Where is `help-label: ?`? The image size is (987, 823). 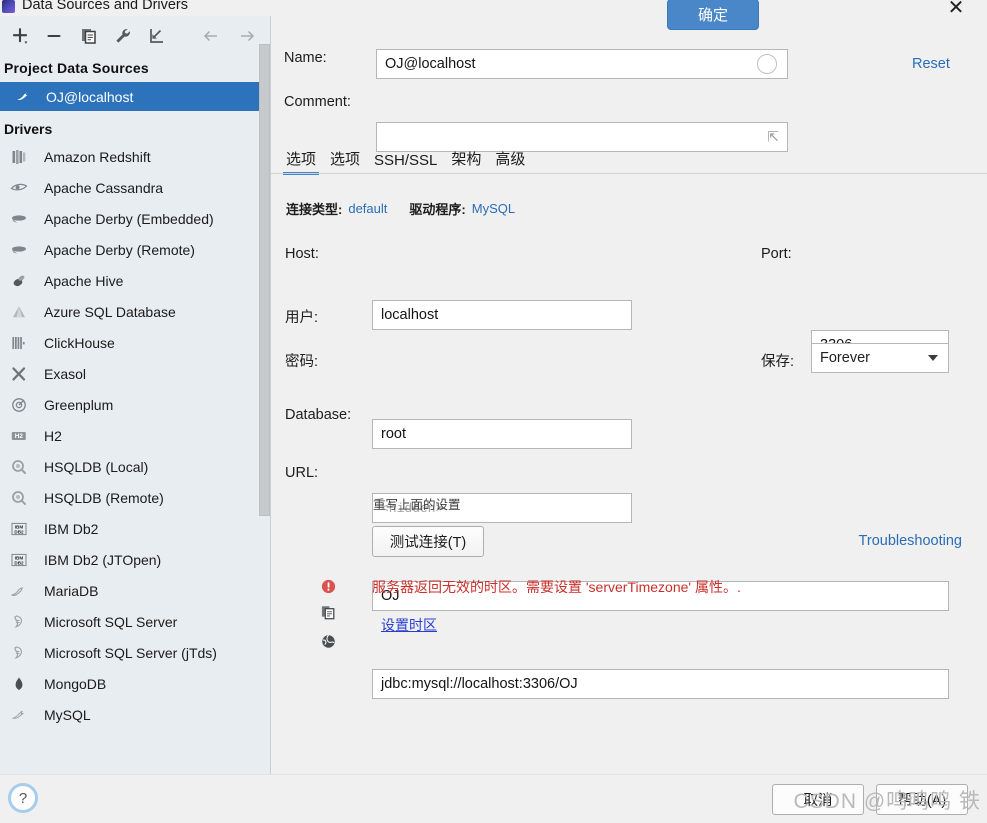
help-label: ? is located at coordinates (23, 798).